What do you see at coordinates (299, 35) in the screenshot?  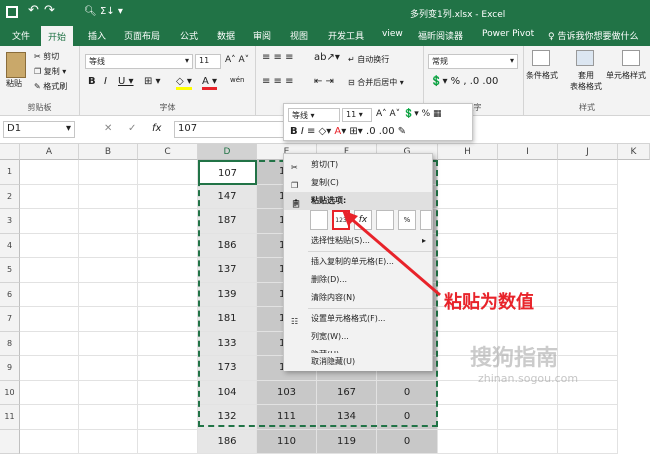 I see `tab-view: 视图` at bounding box center [299, 35].